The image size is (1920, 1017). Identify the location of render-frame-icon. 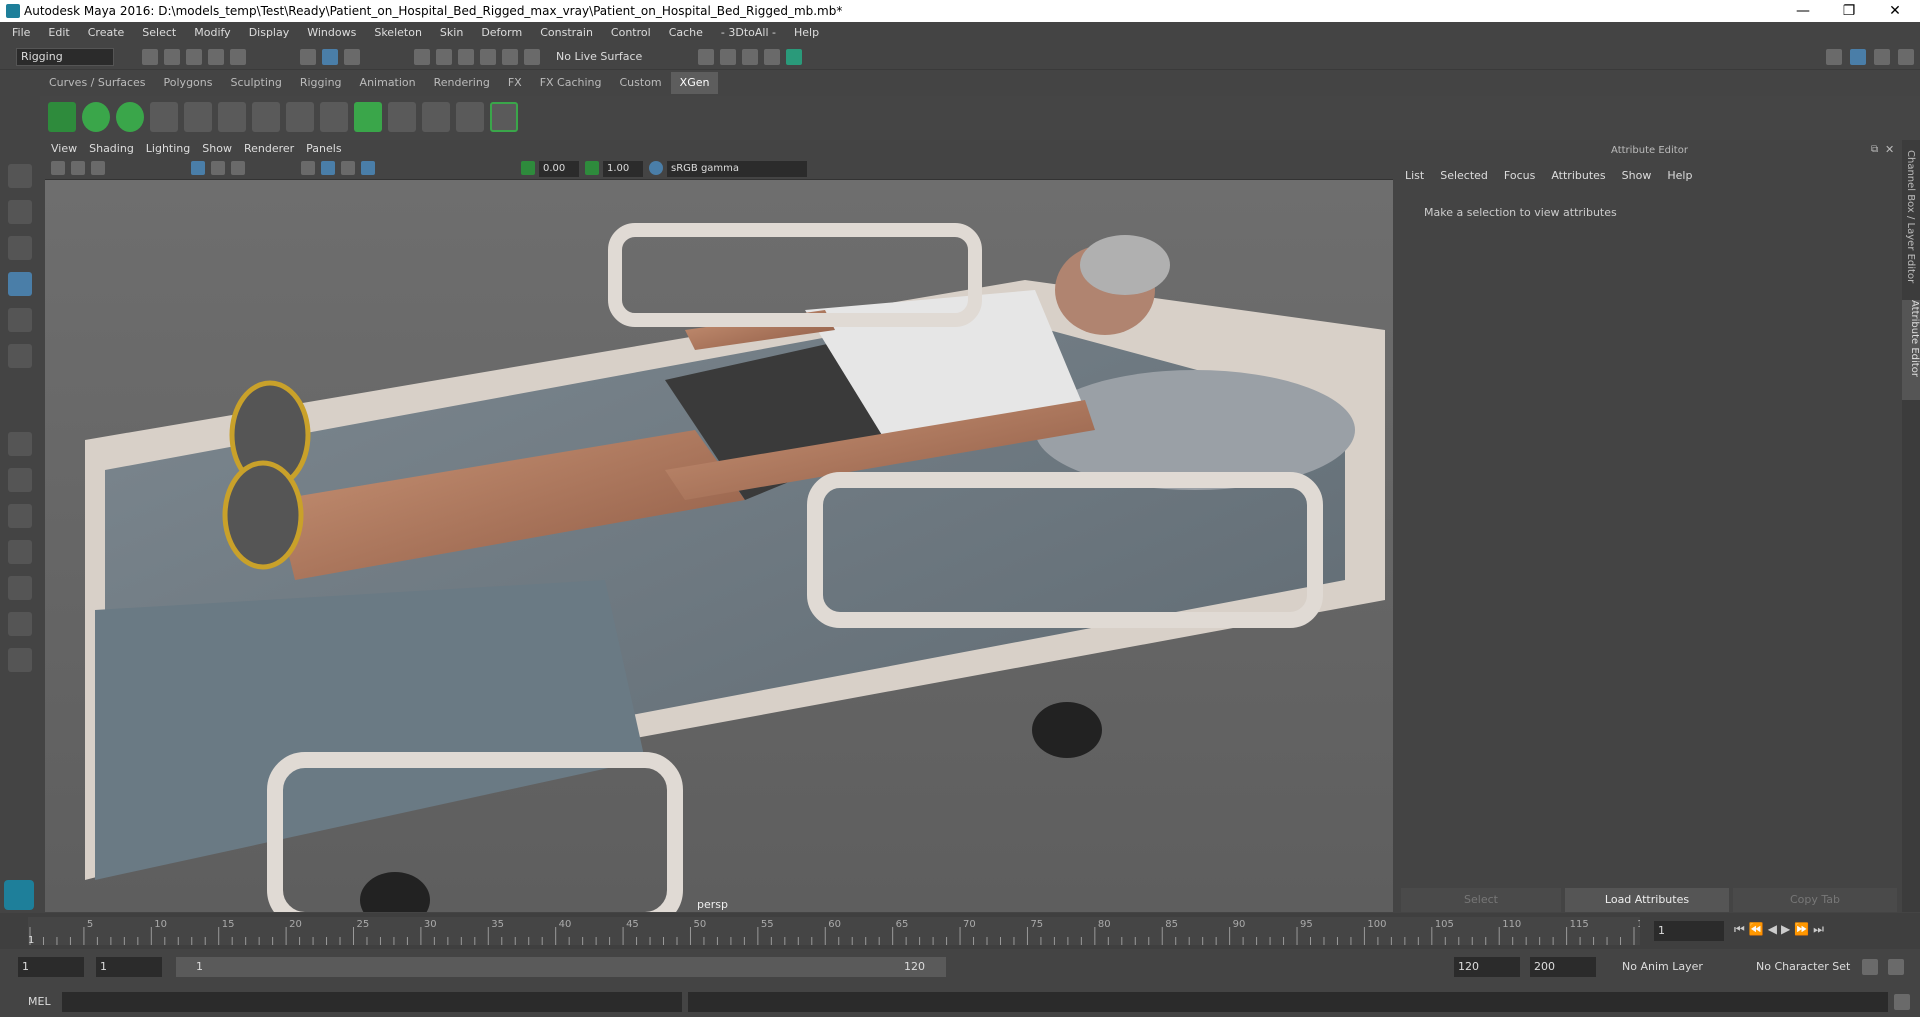
(706, 57).